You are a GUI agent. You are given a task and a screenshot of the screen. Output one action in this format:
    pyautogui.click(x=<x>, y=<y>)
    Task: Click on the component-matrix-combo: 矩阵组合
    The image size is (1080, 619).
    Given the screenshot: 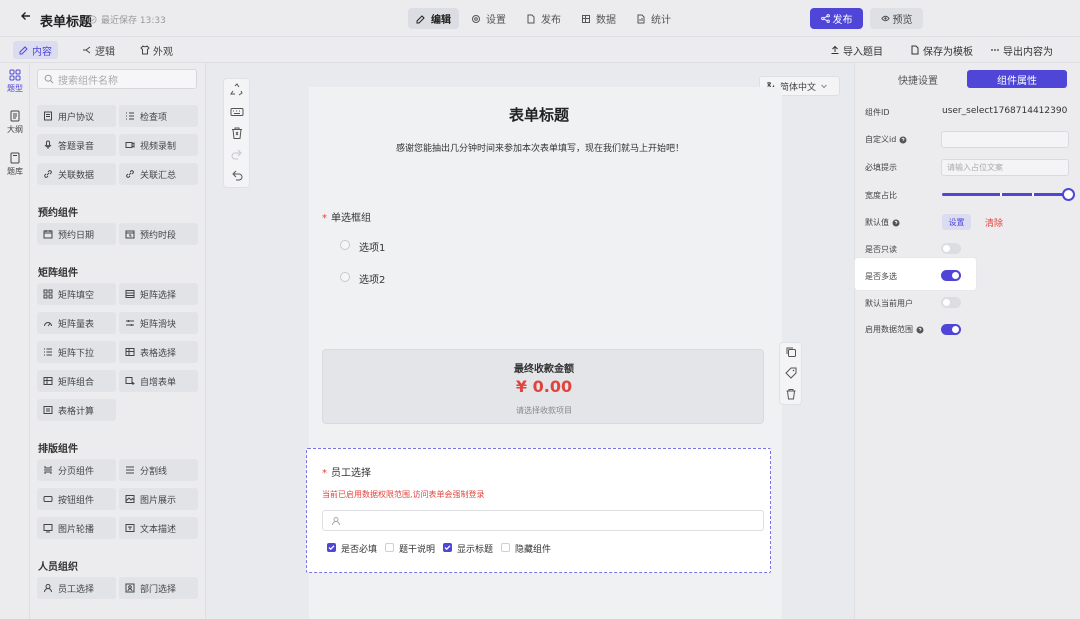 What is the action you would take?
    pyautogui.click(x=76, y=381)
    